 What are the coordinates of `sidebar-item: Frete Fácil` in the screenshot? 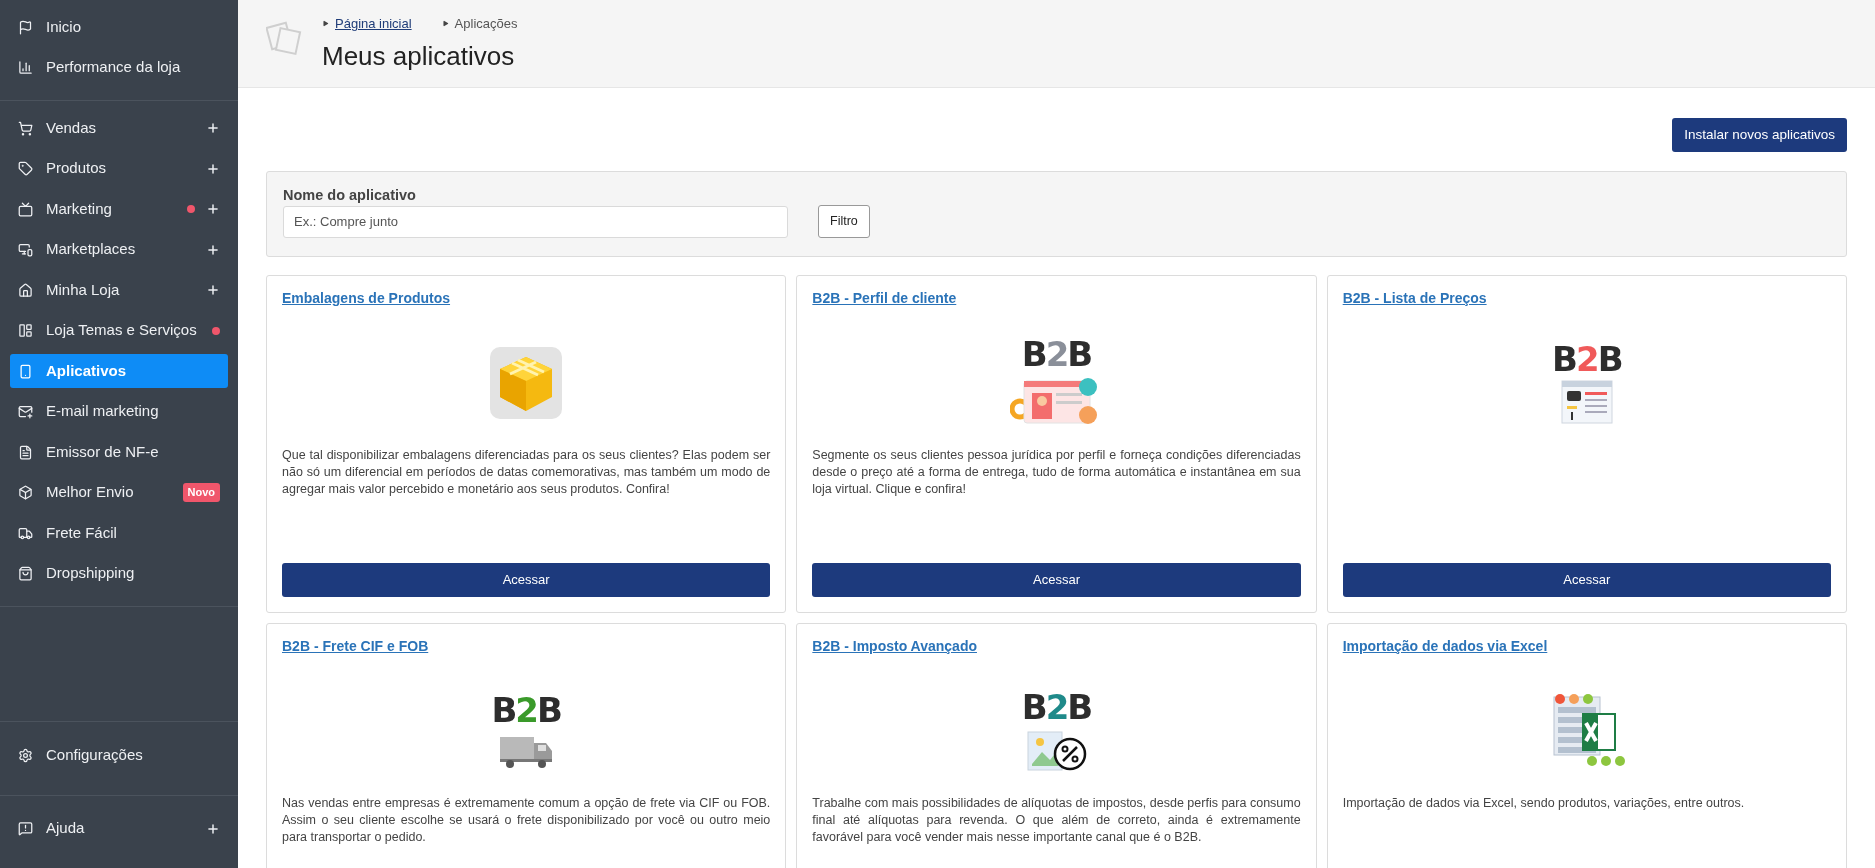 It's located at (119, 533).